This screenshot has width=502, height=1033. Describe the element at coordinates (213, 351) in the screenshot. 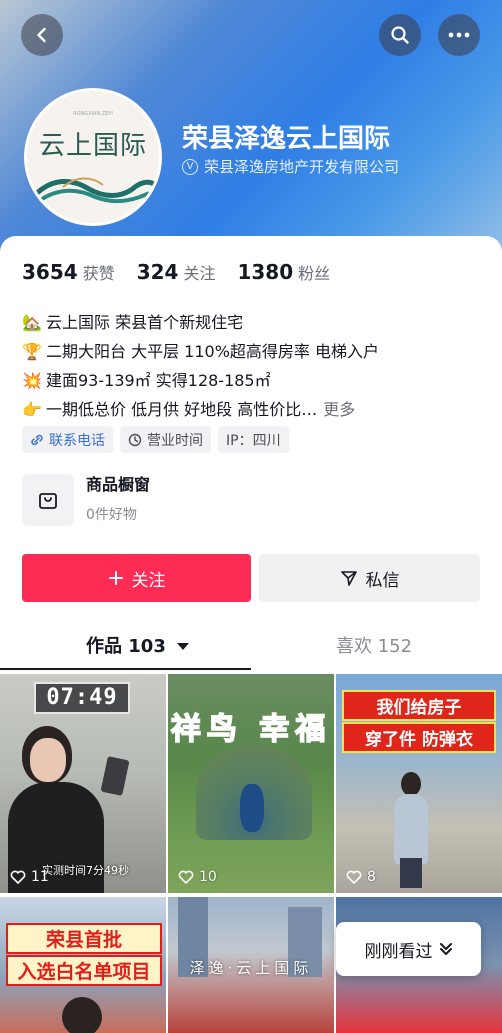

I see `bio-text: 二期大阳台 大平层 110%超高得房率 电梯入户` at that location.